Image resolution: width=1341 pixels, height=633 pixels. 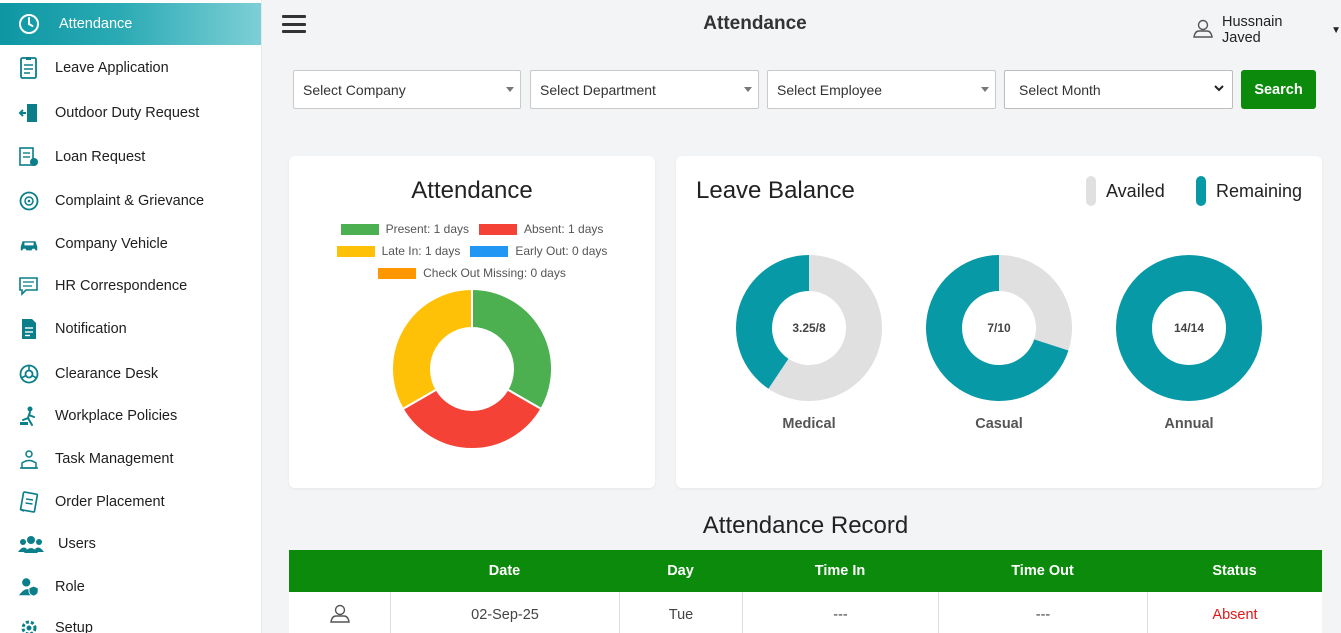 I want to click on sidebar-item-label: Notification, so click(x=91, y=329).